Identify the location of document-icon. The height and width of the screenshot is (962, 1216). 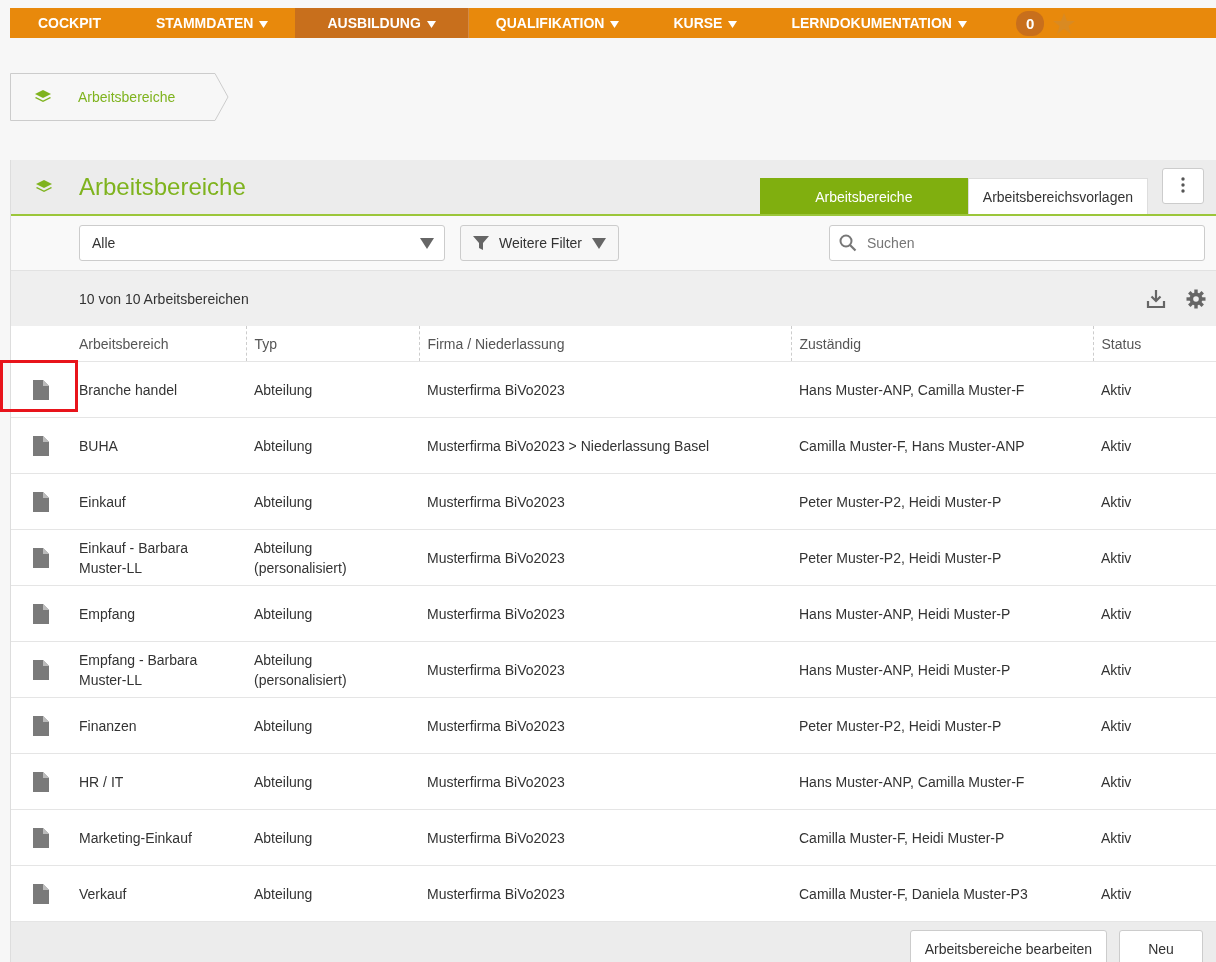
(41, 389).